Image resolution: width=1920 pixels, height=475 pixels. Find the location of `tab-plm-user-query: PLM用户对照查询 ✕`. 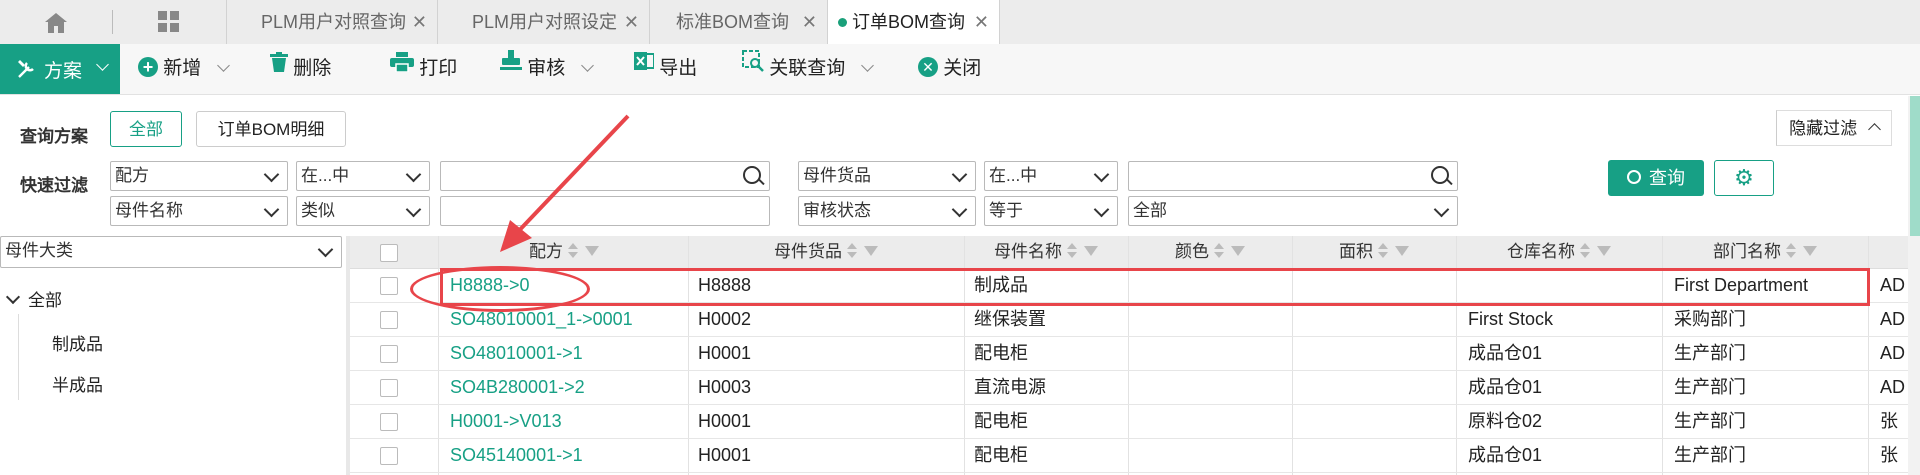

tab-plm-user-query: PLM用户对照查询 ✕ is located at coordinates (332, 22).